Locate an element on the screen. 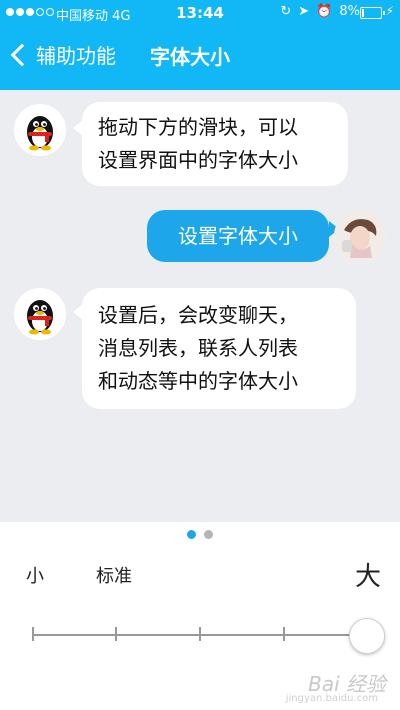  chat-line: 和动态等中的字体大小 is located at coordinates (198, 381).